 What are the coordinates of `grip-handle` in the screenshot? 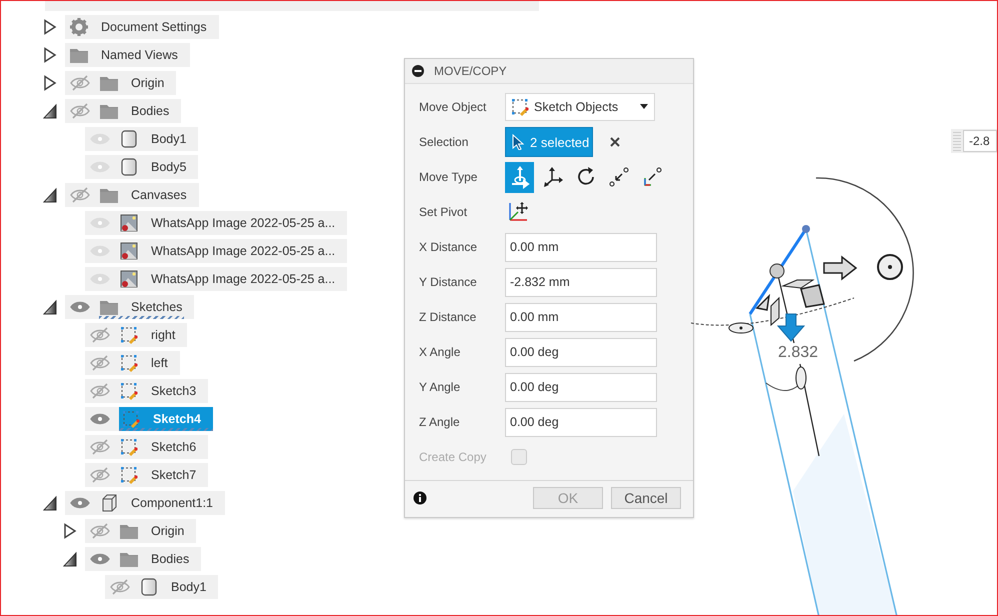 It's located at (957, 141).